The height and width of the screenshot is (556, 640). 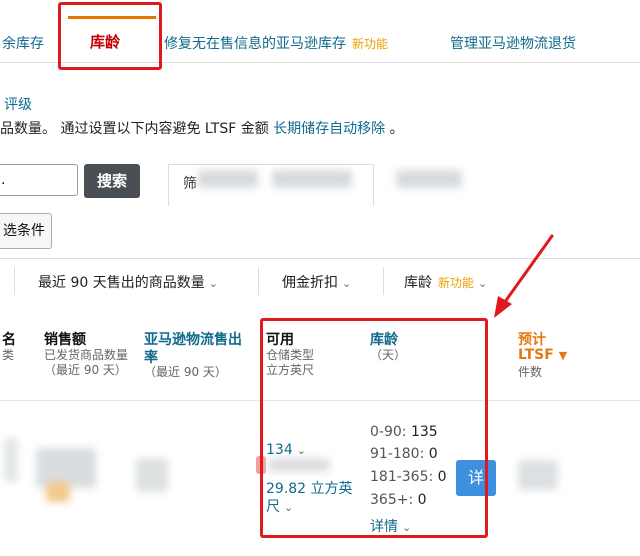 What do you see at coordinates (85, 370) in the screenshot?
I see `column-subheader-sales-period: （最近 90 天）` at bounding box center [85, 370].